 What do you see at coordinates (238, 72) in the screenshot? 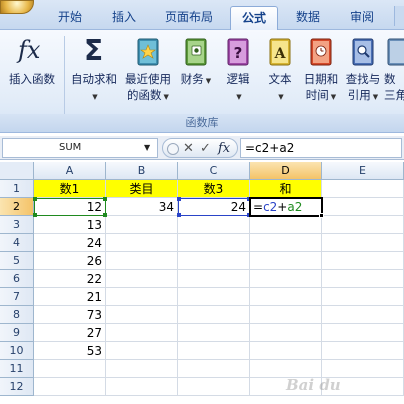
I see `logical-button: ? 逻辑 ▼` at bounding box center [238, 72].